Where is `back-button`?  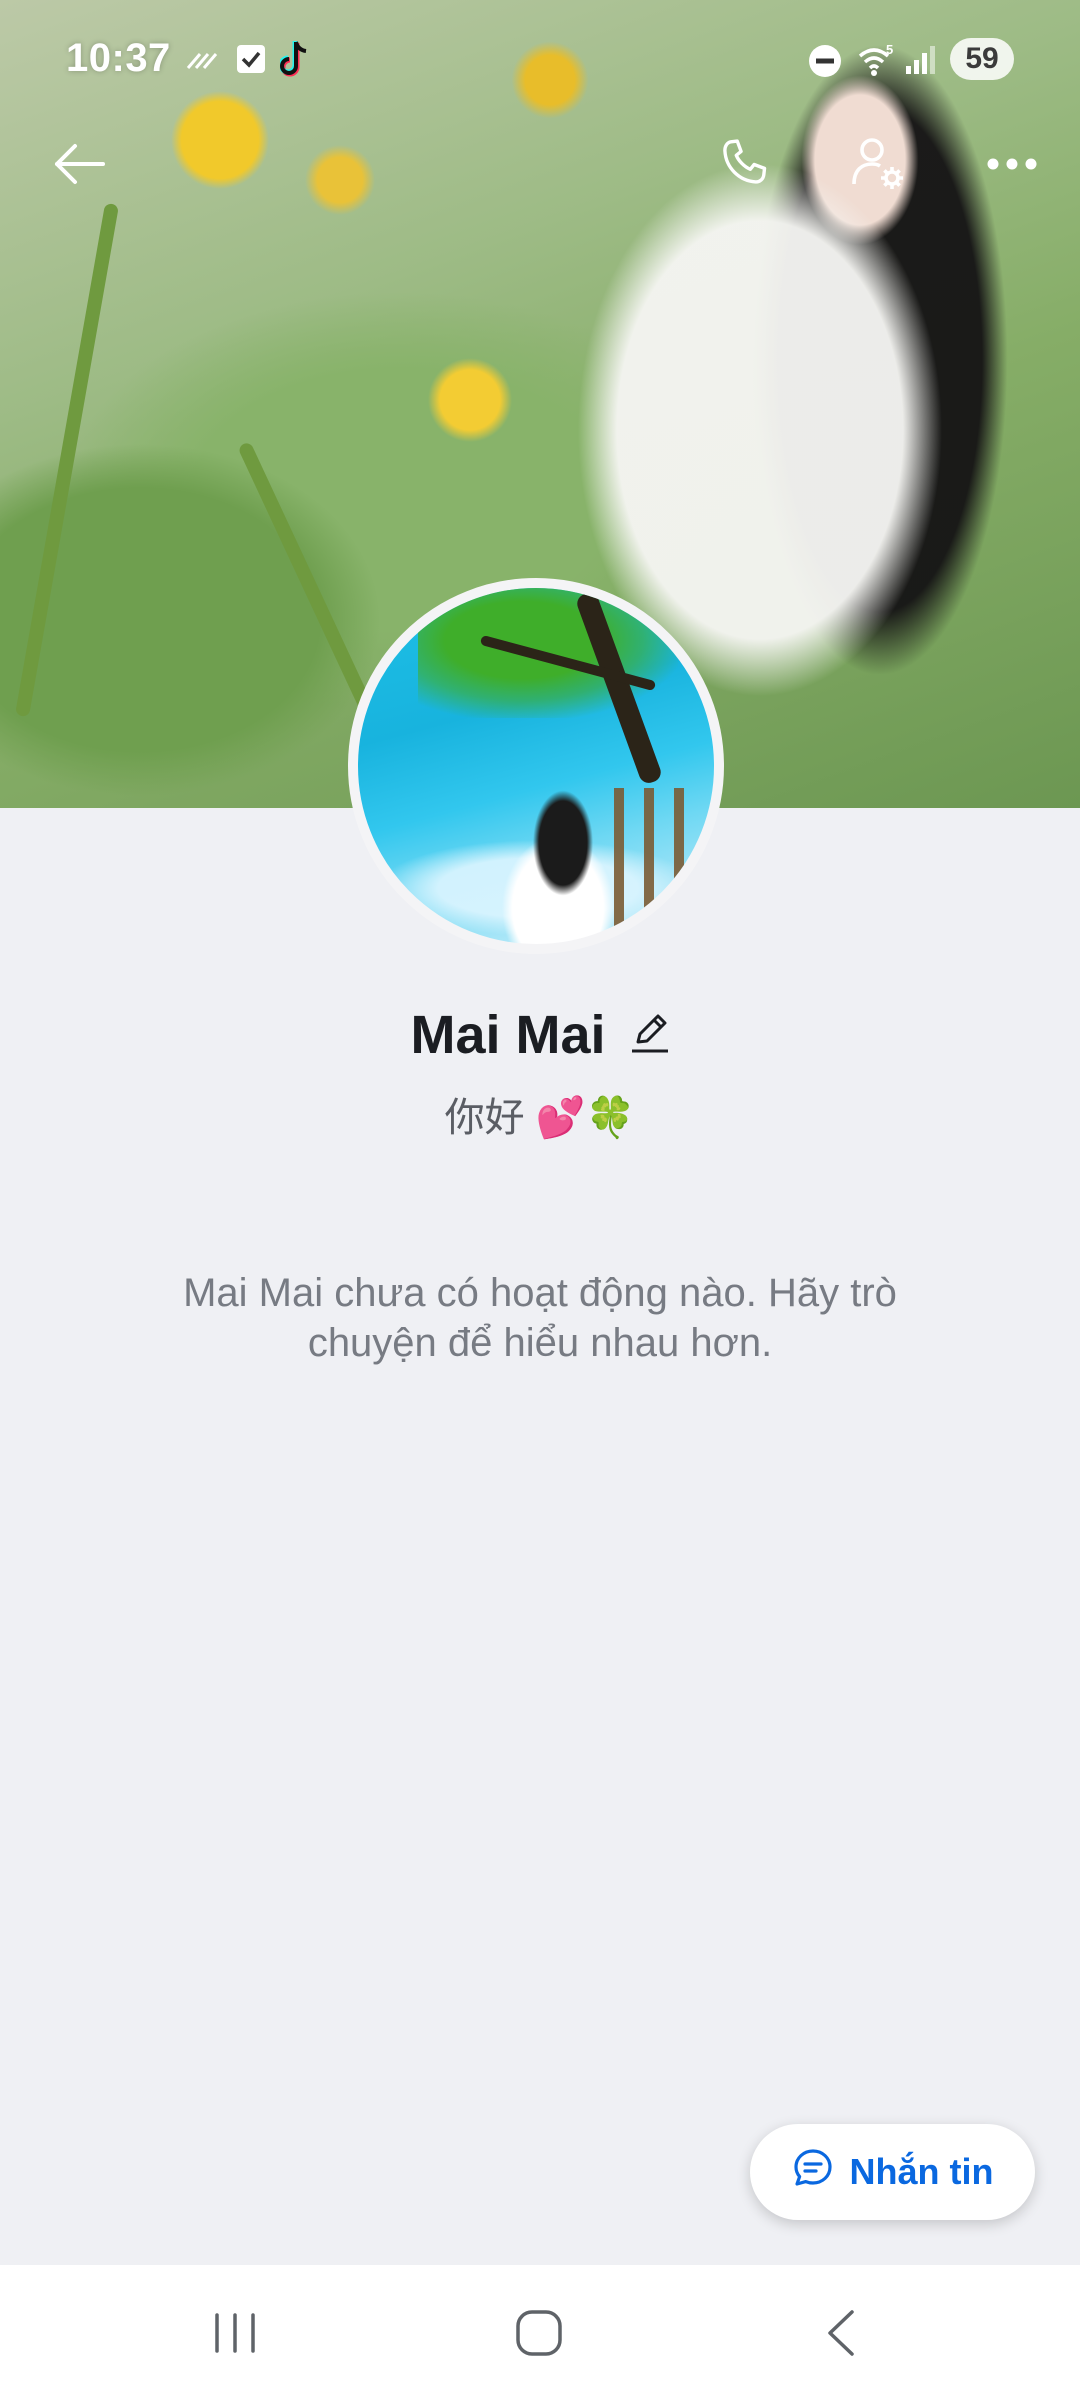
back-button is located at coordinates (80, 166).